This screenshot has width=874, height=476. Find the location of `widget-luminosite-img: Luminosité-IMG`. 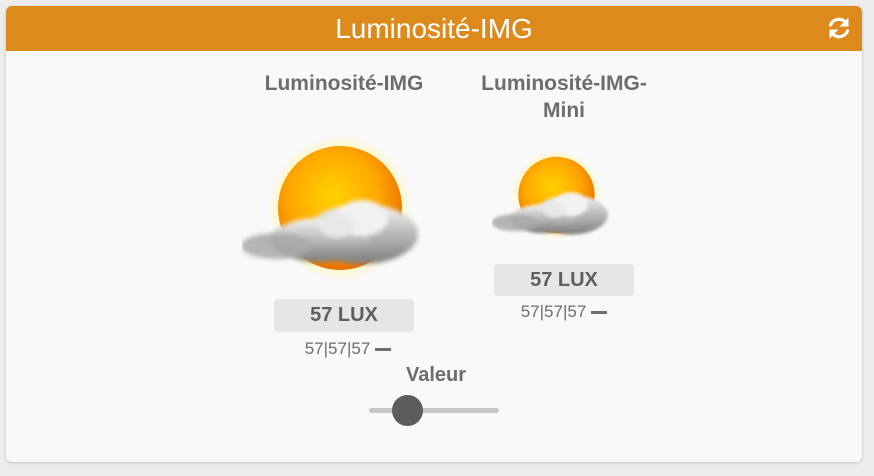

widget-luminosite-img: Luminosité-IMG is located at coordinates (344, 83).